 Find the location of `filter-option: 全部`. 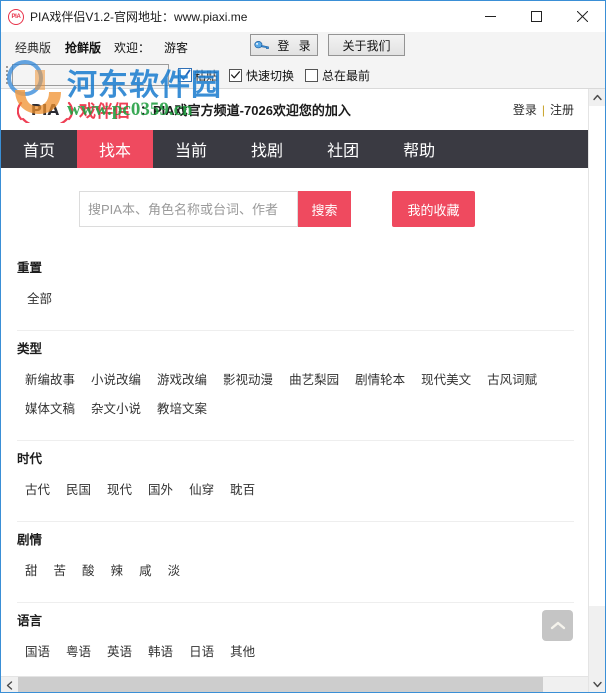

filter-option: 全部 is located at coordinates (38, 297).